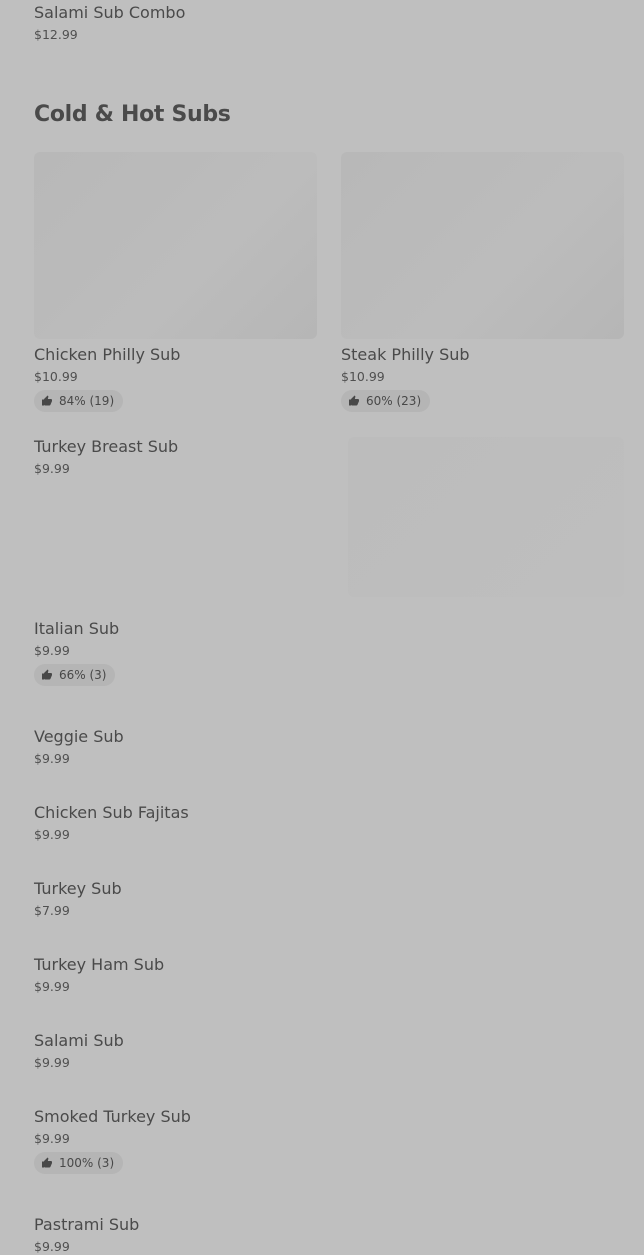  Describe the element at coordinates (56, 34) in the screenshot. I see `item-price: $12.99` at that location.